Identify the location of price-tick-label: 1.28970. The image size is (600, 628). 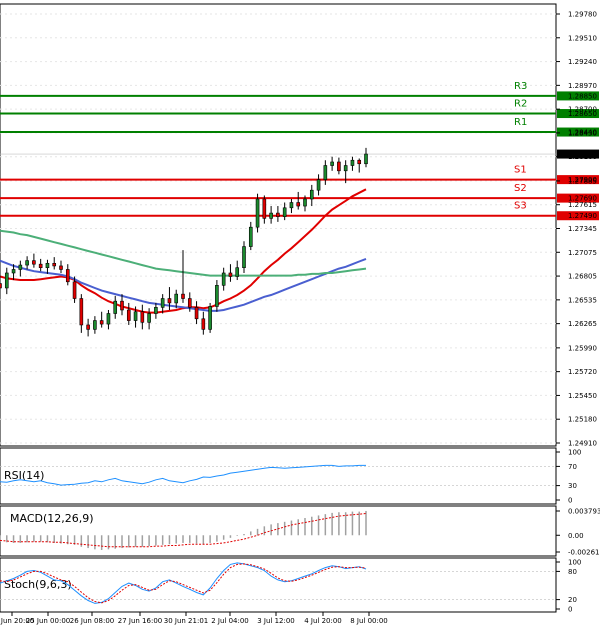
(582, 86).